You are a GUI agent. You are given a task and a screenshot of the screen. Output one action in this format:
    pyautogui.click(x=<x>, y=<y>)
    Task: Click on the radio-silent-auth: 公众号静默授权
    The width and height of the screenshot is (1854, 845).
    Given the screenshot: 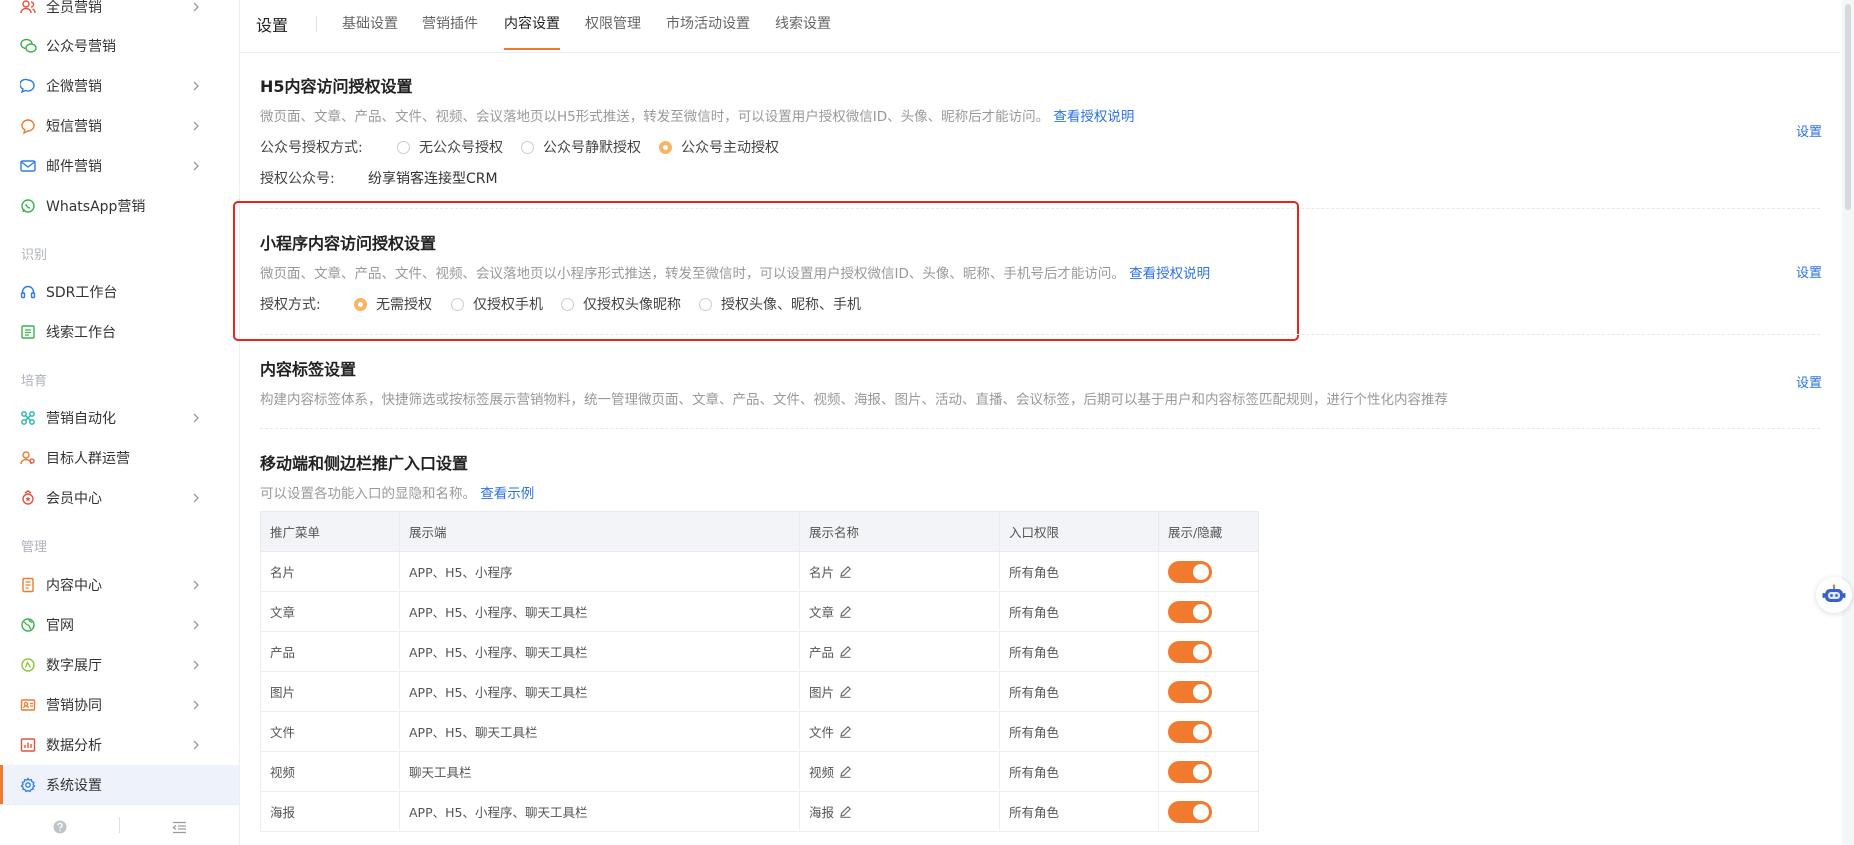 What is the action you would take?
    pyautogui.click(x=581, y=147)
    